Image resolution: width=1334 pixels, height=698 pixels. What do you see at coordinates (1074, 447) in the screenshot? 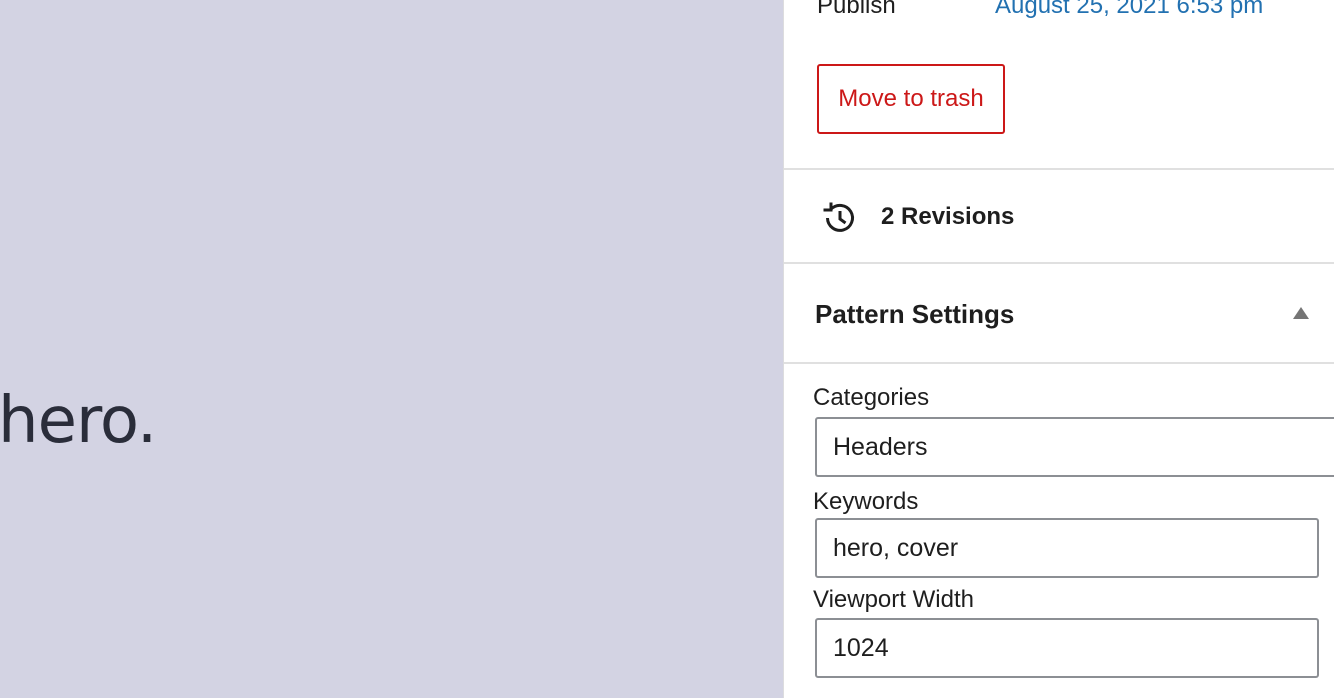
I see `categories-input` at bounding box center [1074, 447].